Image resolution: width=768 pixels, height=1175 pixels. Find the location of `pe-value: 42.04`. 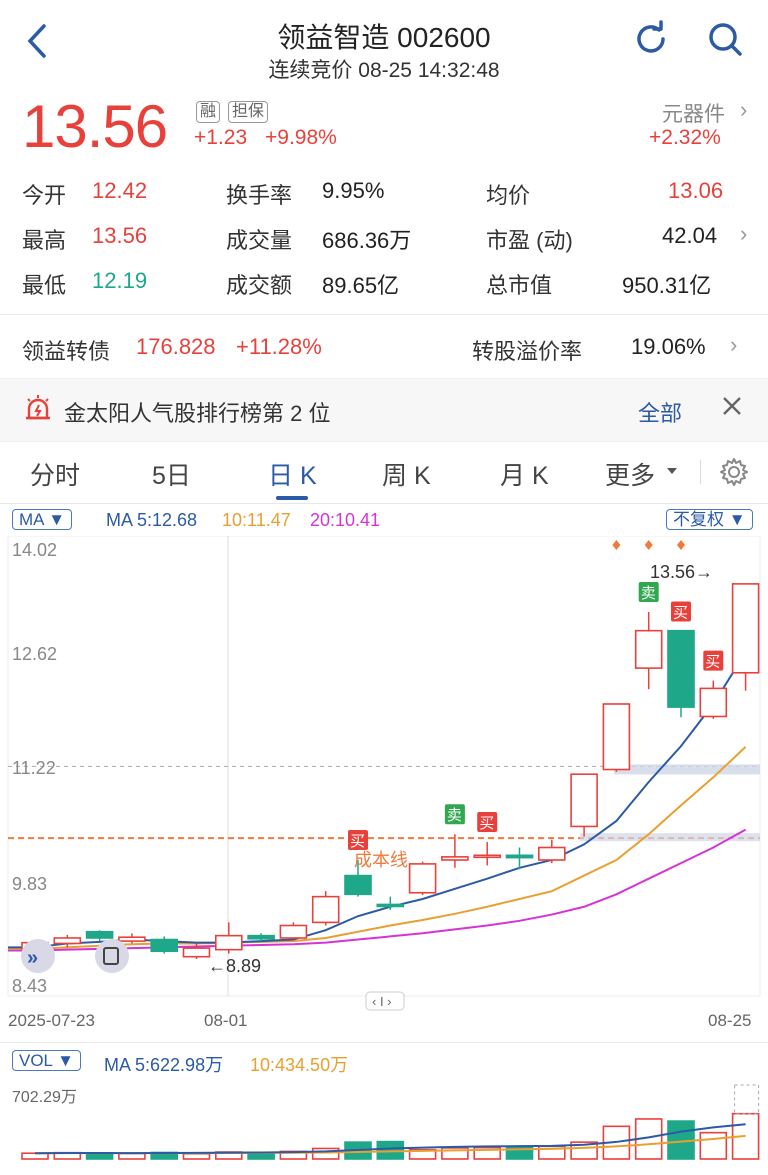

pe-value: 42.04 is located at coordinates (690, 235).